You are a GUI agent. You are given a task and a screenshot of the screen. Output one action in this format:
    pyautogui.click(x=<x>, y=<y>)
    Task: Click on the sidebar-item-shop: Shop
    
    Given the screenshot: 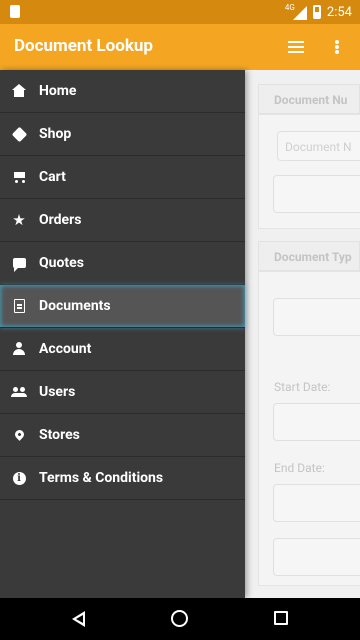 What is the action you would take?
    pyautogui.click(x=122, y=134)
    